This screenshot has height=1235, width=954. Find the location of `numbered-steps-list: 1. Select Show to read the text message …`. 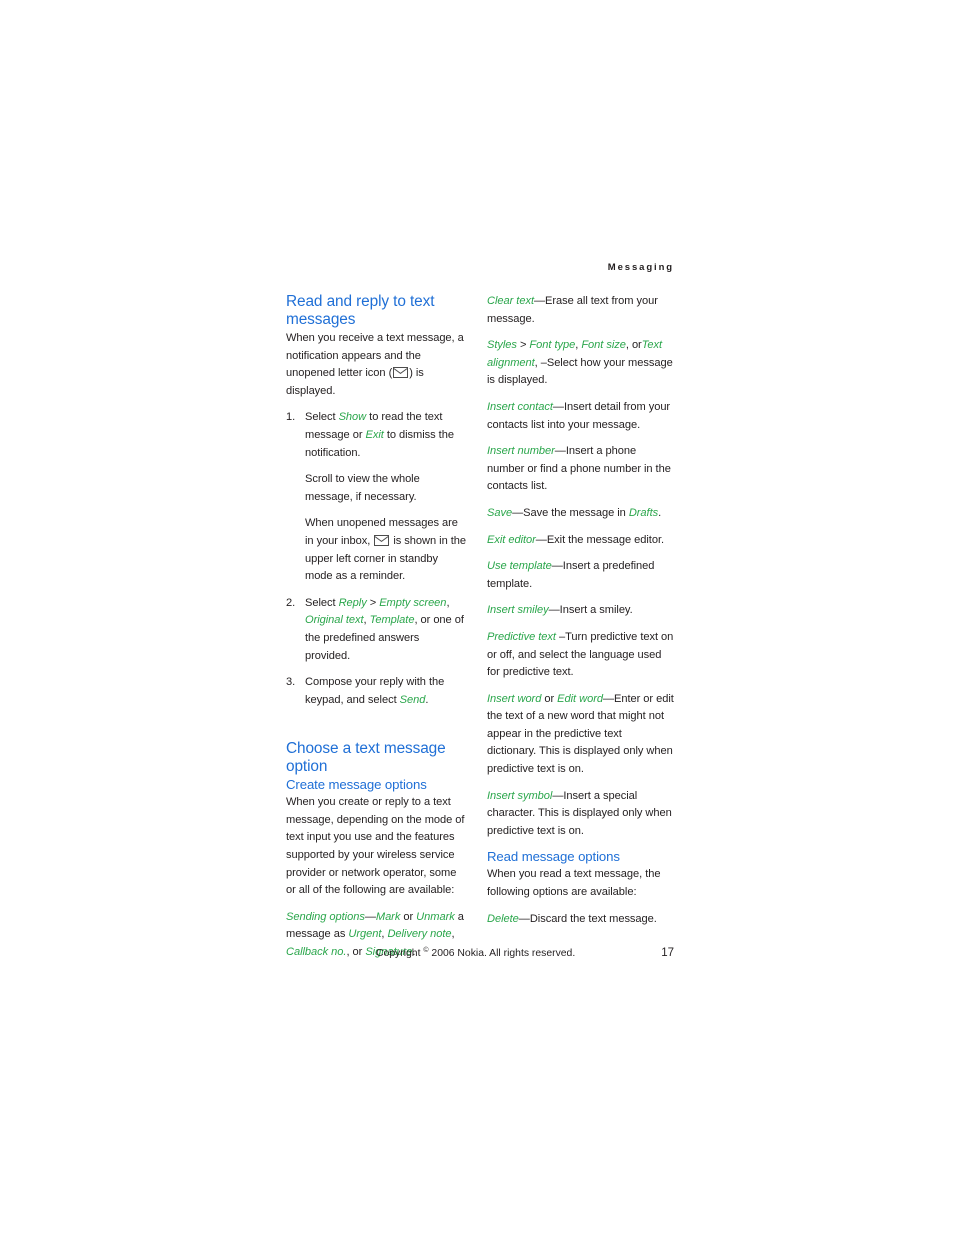

numbered-steps-list: 1. Select Show to read the text message … is located at coordinates (376, 559).